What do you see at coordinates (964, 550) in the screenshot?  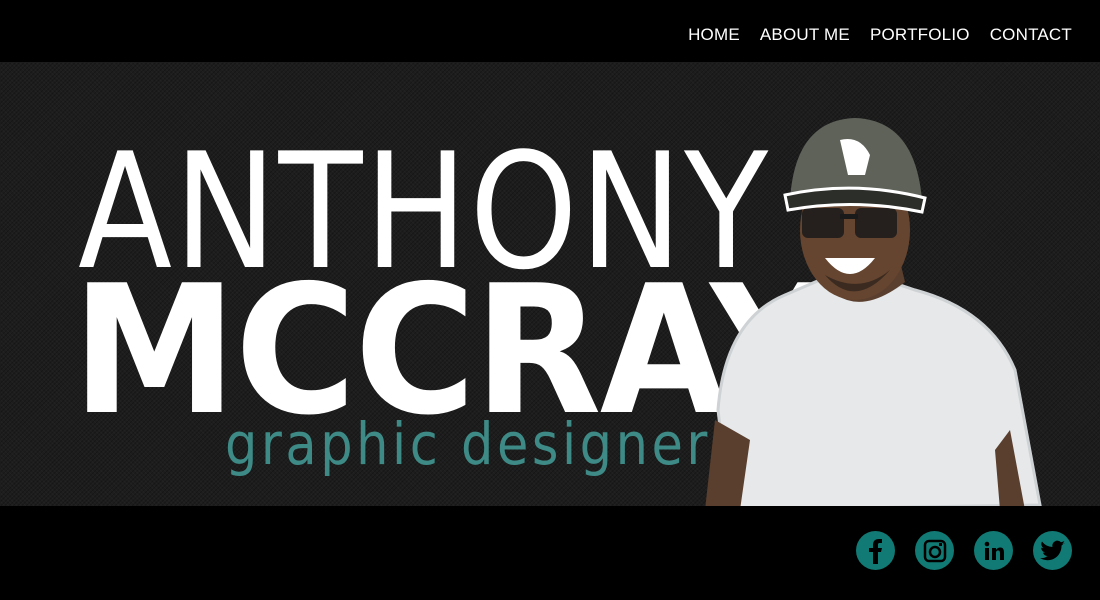 I see `social-links` at bounding box center [964, 550].